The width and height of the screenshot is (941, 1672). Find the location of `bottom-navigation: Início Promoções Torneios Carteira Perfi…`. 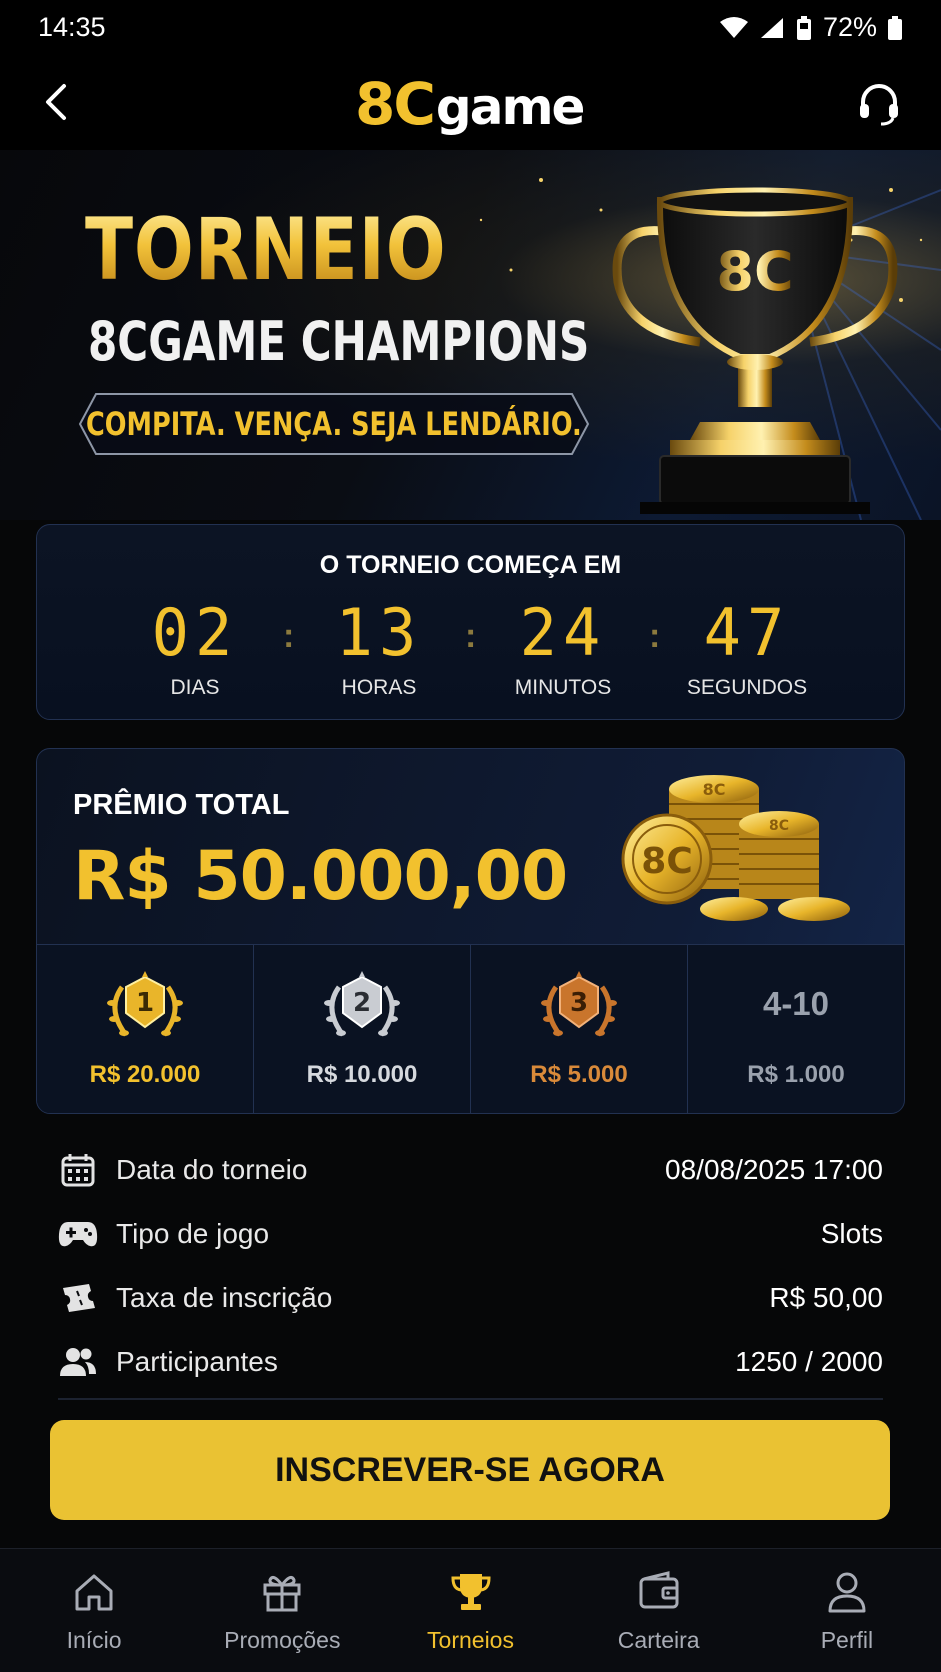

bottom-navigation: Início Promoções Torneios Carteira Perfi… is located at coordinates (470, 1610).